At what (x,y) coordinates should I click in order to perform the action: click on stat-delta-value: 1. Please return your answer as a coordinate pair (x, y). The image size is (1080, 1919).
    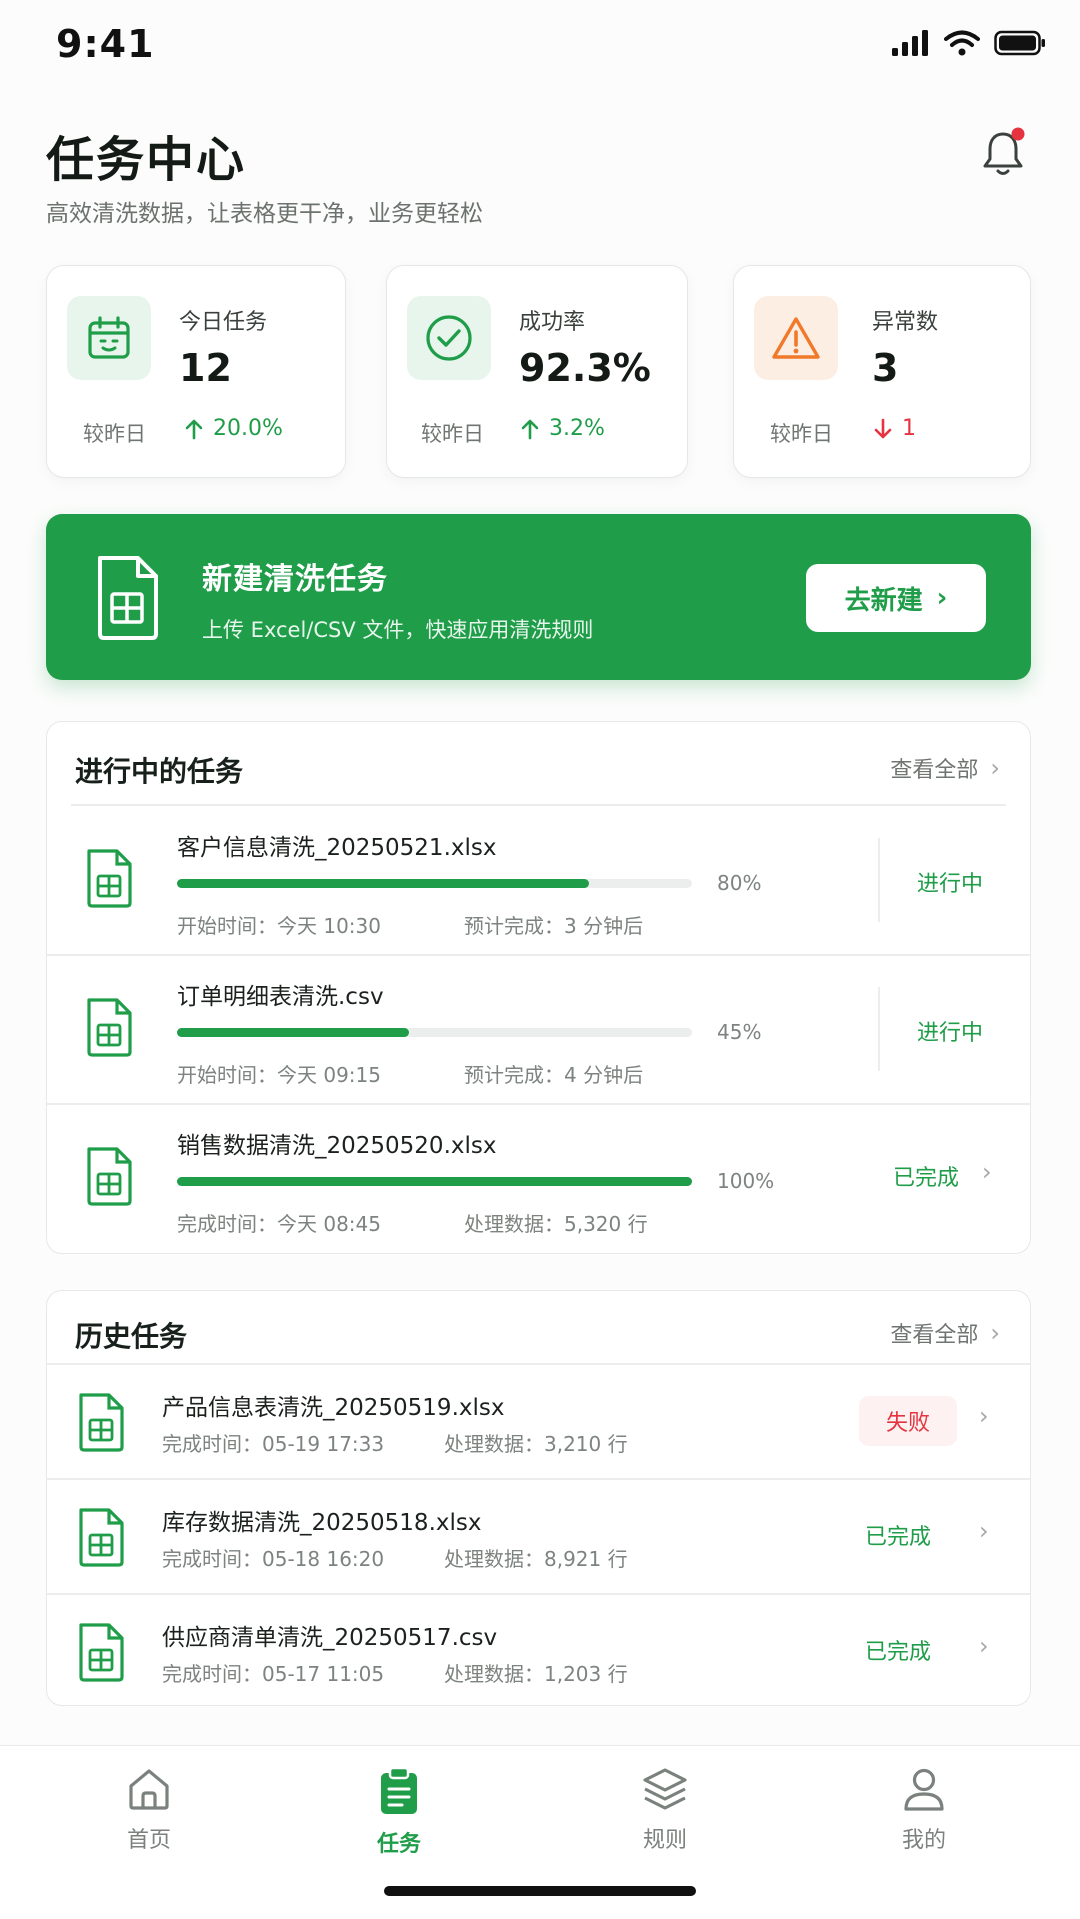
    Looking at the image, I should click on (909, 428).